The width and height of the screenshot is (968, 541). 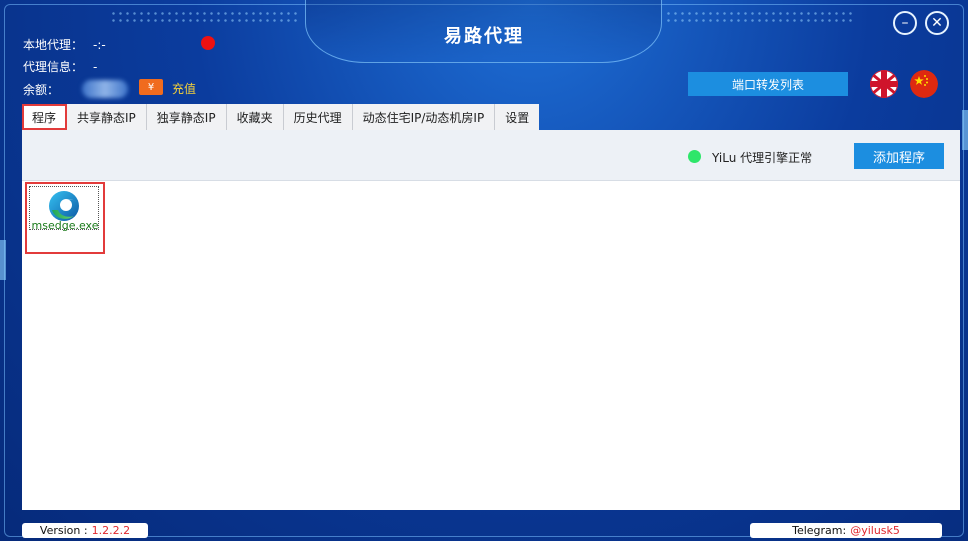 What do you see at coordinates (65, 225) in the screenshot?
I see `program-name: msedge.exe` at bounding box center [65, 225].